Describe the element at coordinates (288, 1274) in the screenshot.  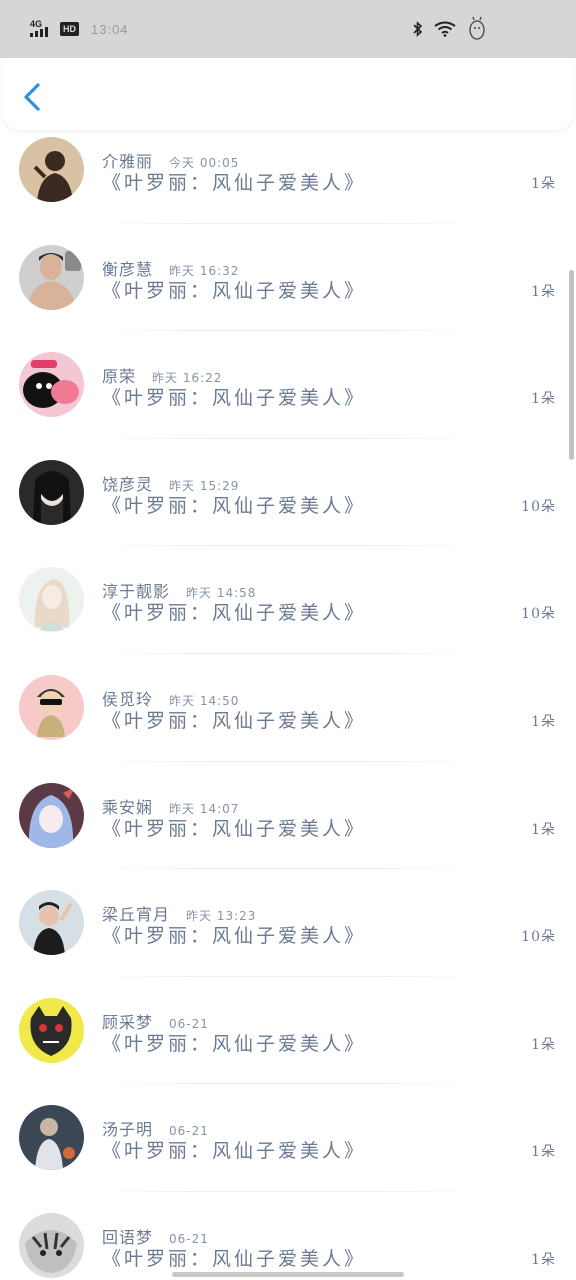
I see `home-indicator` at that location.